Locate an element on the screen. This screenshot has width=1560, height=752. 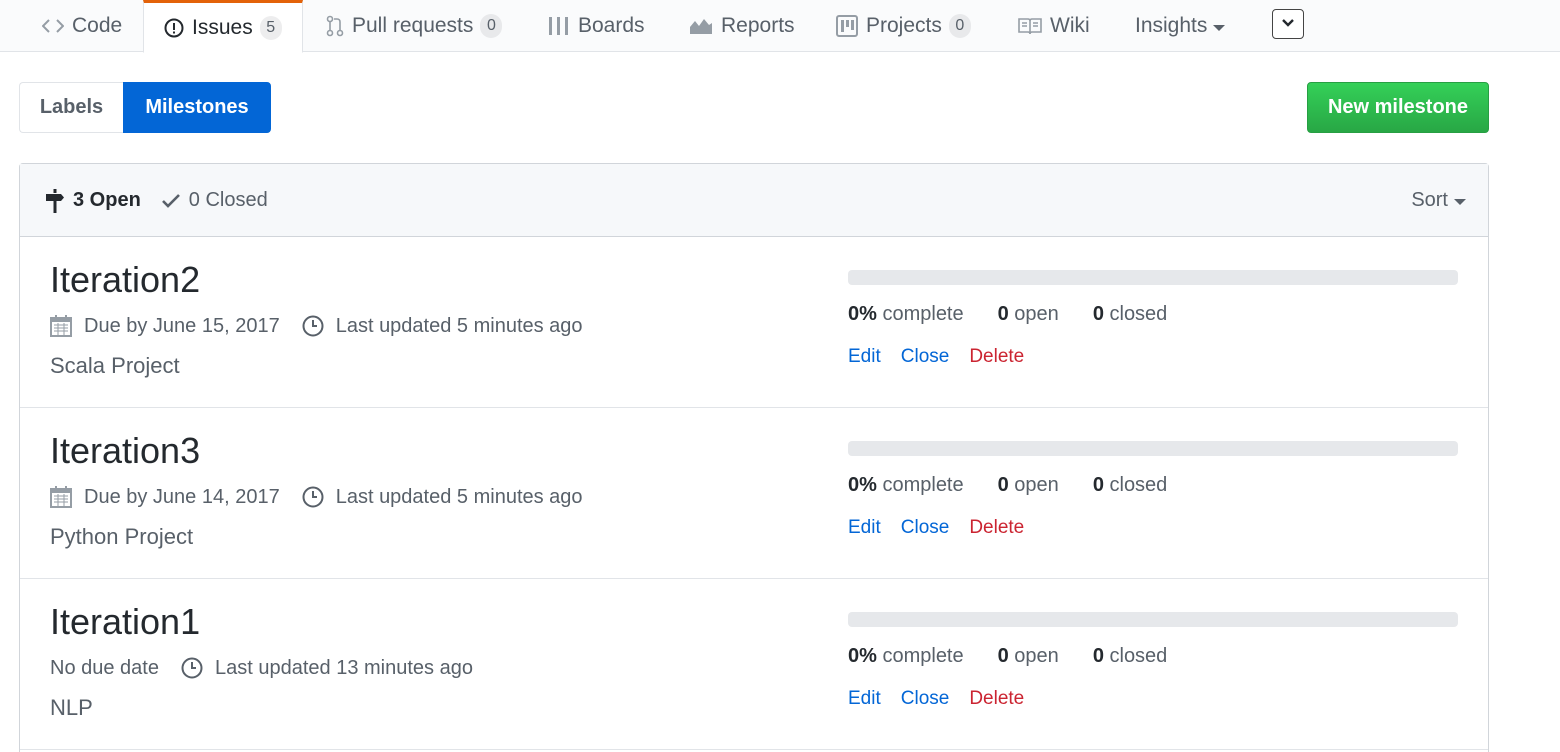
labels-milestones-subnav: Labels Milestones is located at coordinates (145, 107).